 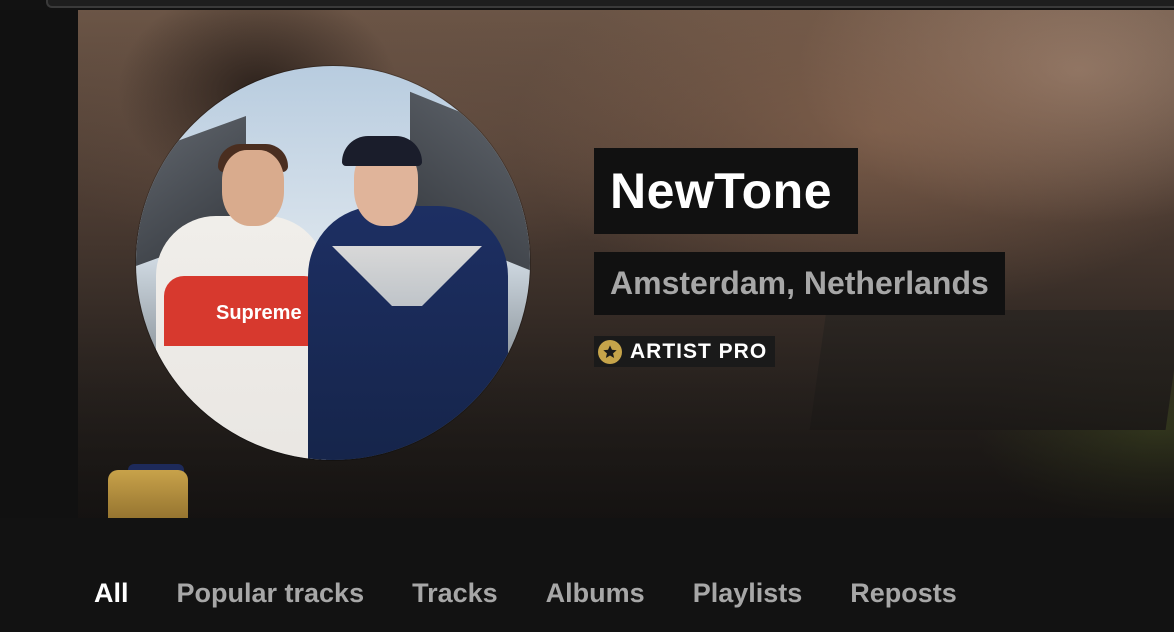 I want to click on avatar-cap-right, so click(x=382, y=151).